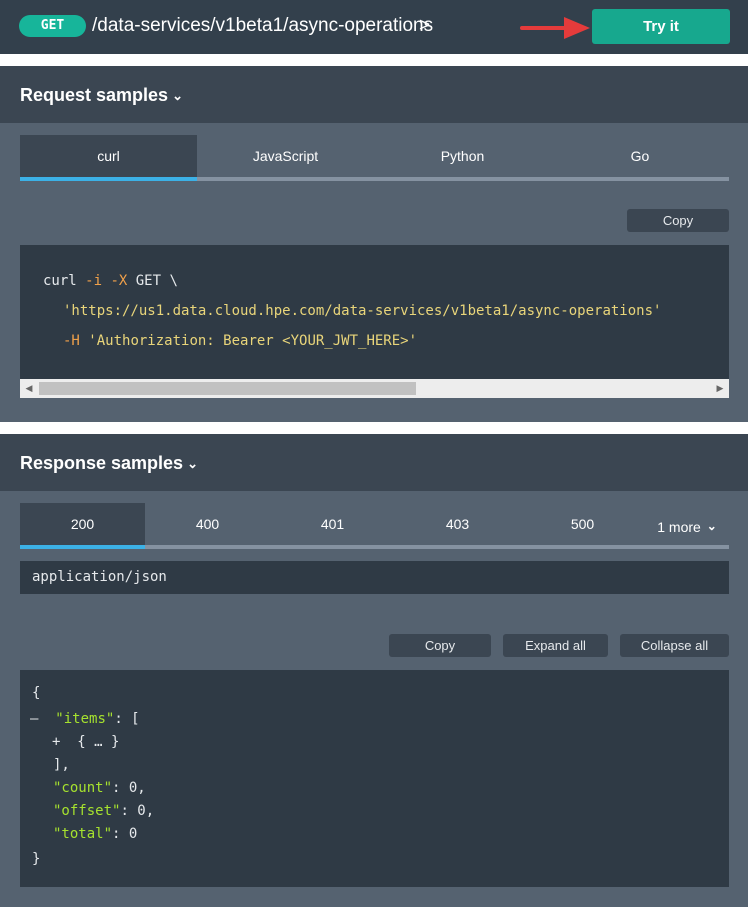  Describe the element at coordinates (582, 524) in the screenshot. I see `tab-500: 500` at that location.